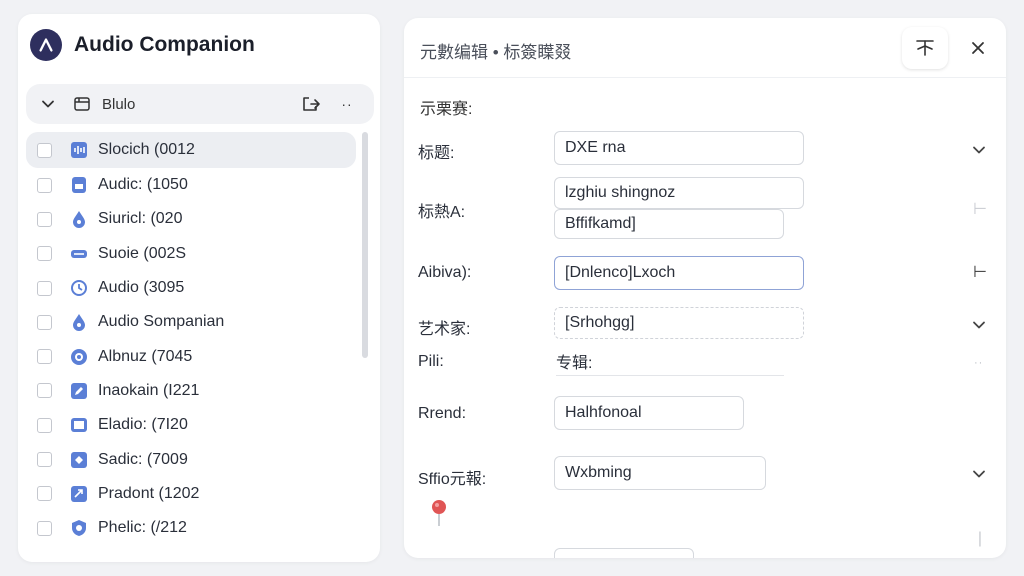 The image size is (1024, 576). Describe the element at coordinates (191, 528) in the screenshot. I see `file-list-item: Phelic: (/212` at that location.